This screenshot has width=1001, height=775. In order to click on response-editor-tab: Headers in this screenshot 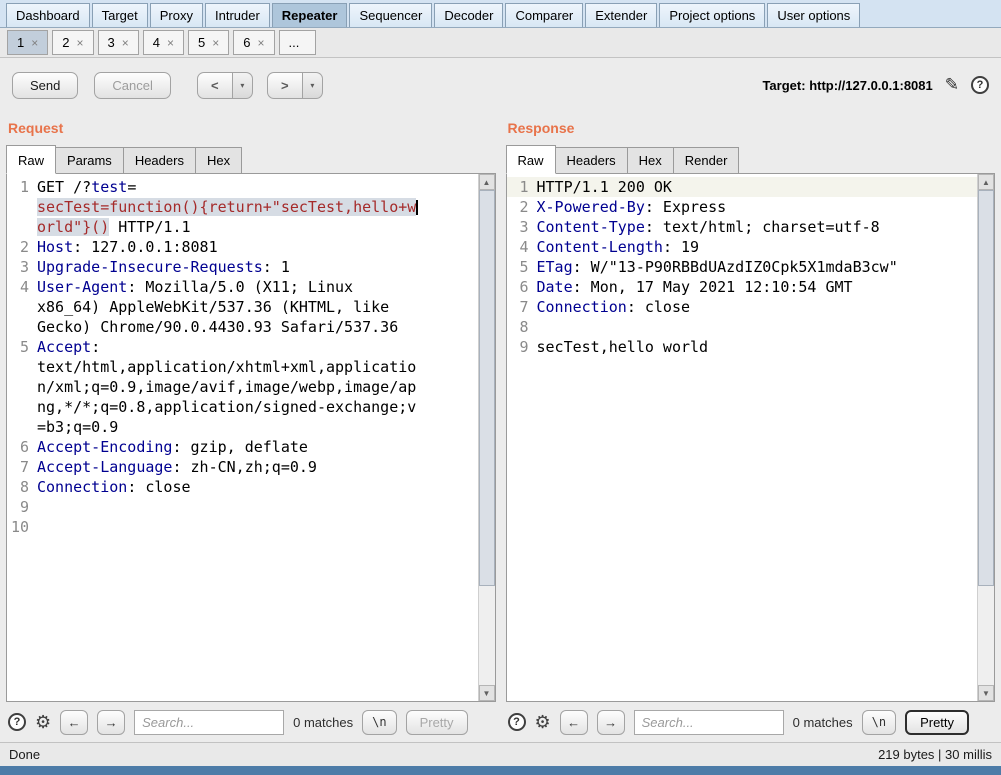, I will do `click(591, 160)`.